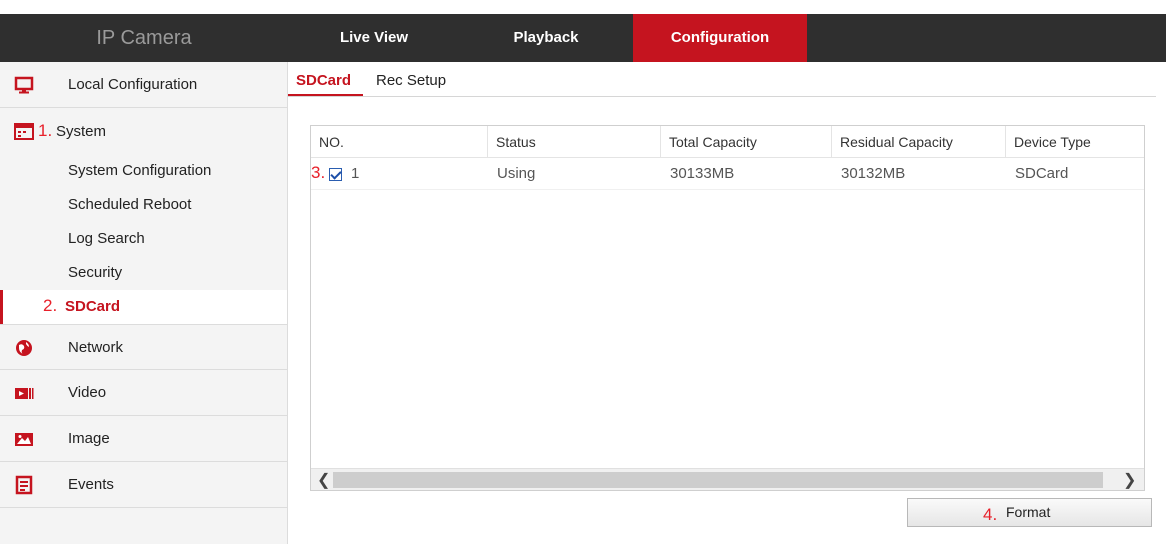 The width and height of the screenshot is (1166, 544). What do you see at coordinates (573, 142) in the screenshot?
I see `column-header-status: Status` at bounding box center [573, 142].